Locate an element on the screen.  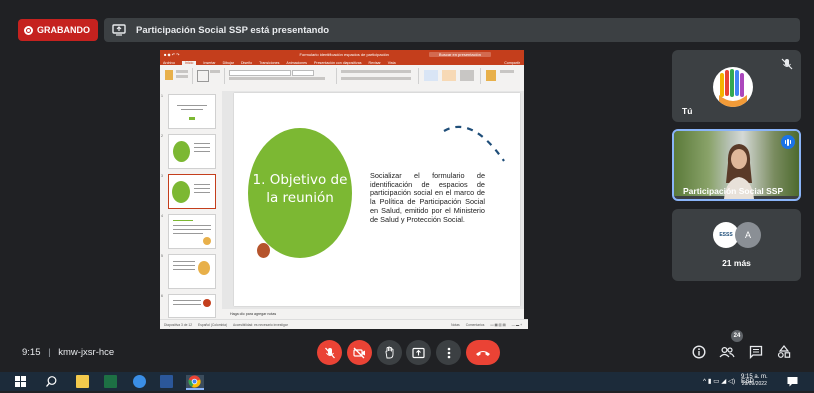
raise-hand-icon is located at coordinates (389, 352).